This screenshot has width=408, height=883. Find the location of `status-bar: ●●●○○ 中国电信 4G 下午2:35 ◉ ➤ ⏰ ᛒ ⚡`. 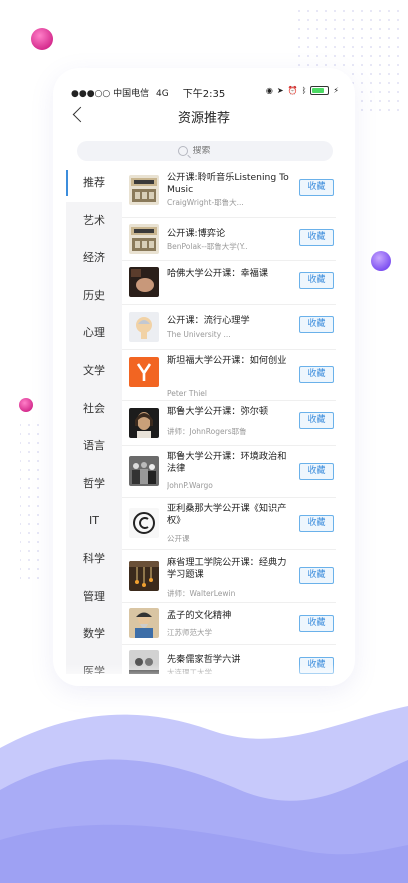

status-bar: ●●●○○ 中国电信 4G 下午2:35 ◉ ➤ ⏰ ᛒ ⚡ is located at coordinates (204, 92).